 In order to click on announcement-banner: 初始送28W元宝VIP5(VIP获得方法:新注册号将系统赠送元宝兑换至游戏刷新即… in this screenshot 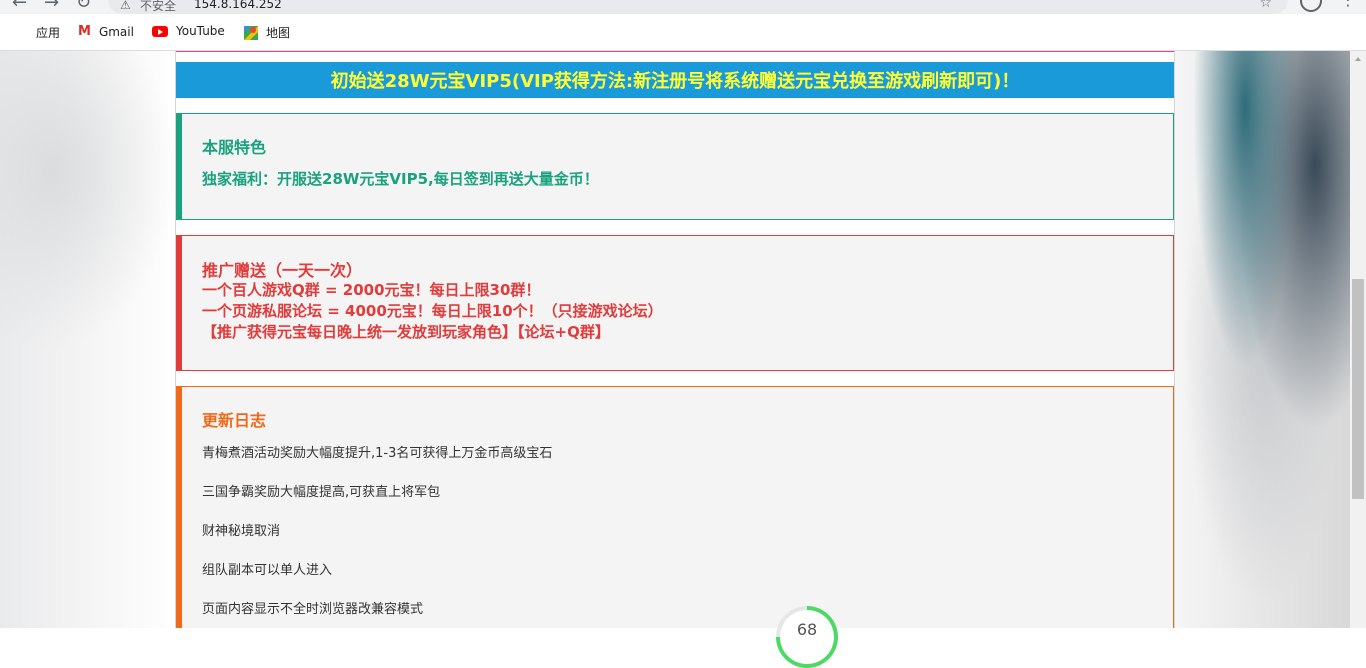, I will do `click(675, 80)`.